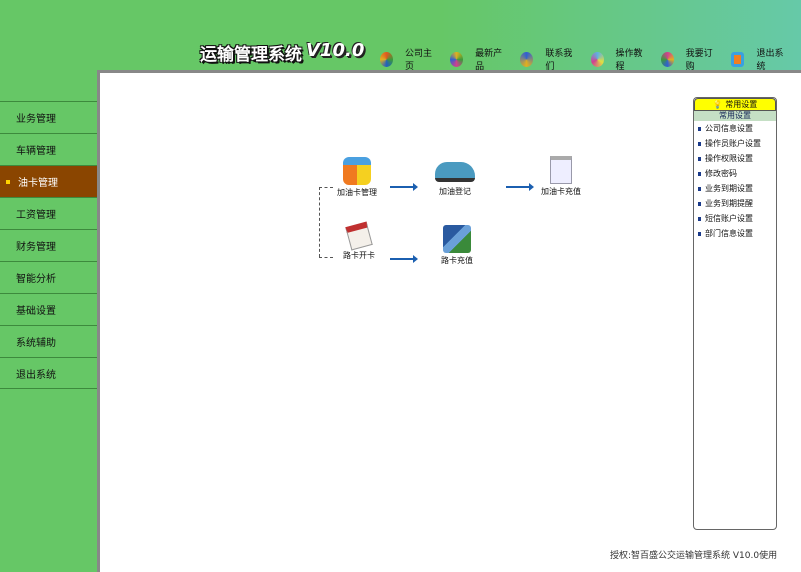  I want to click on sidebar-item-exit: 退出系统, so click(48, 373).